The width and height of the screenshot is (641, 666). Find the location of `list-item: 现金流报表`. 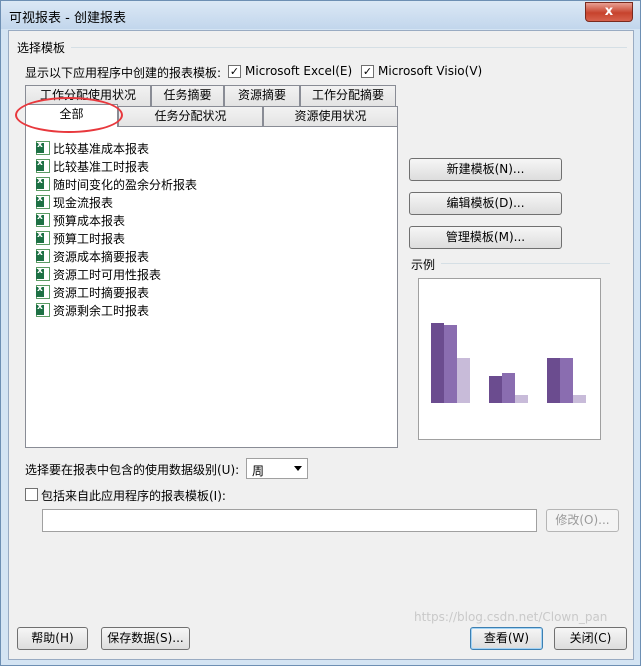

list-item: 现金流报表 is located at coordinates (74, 202).